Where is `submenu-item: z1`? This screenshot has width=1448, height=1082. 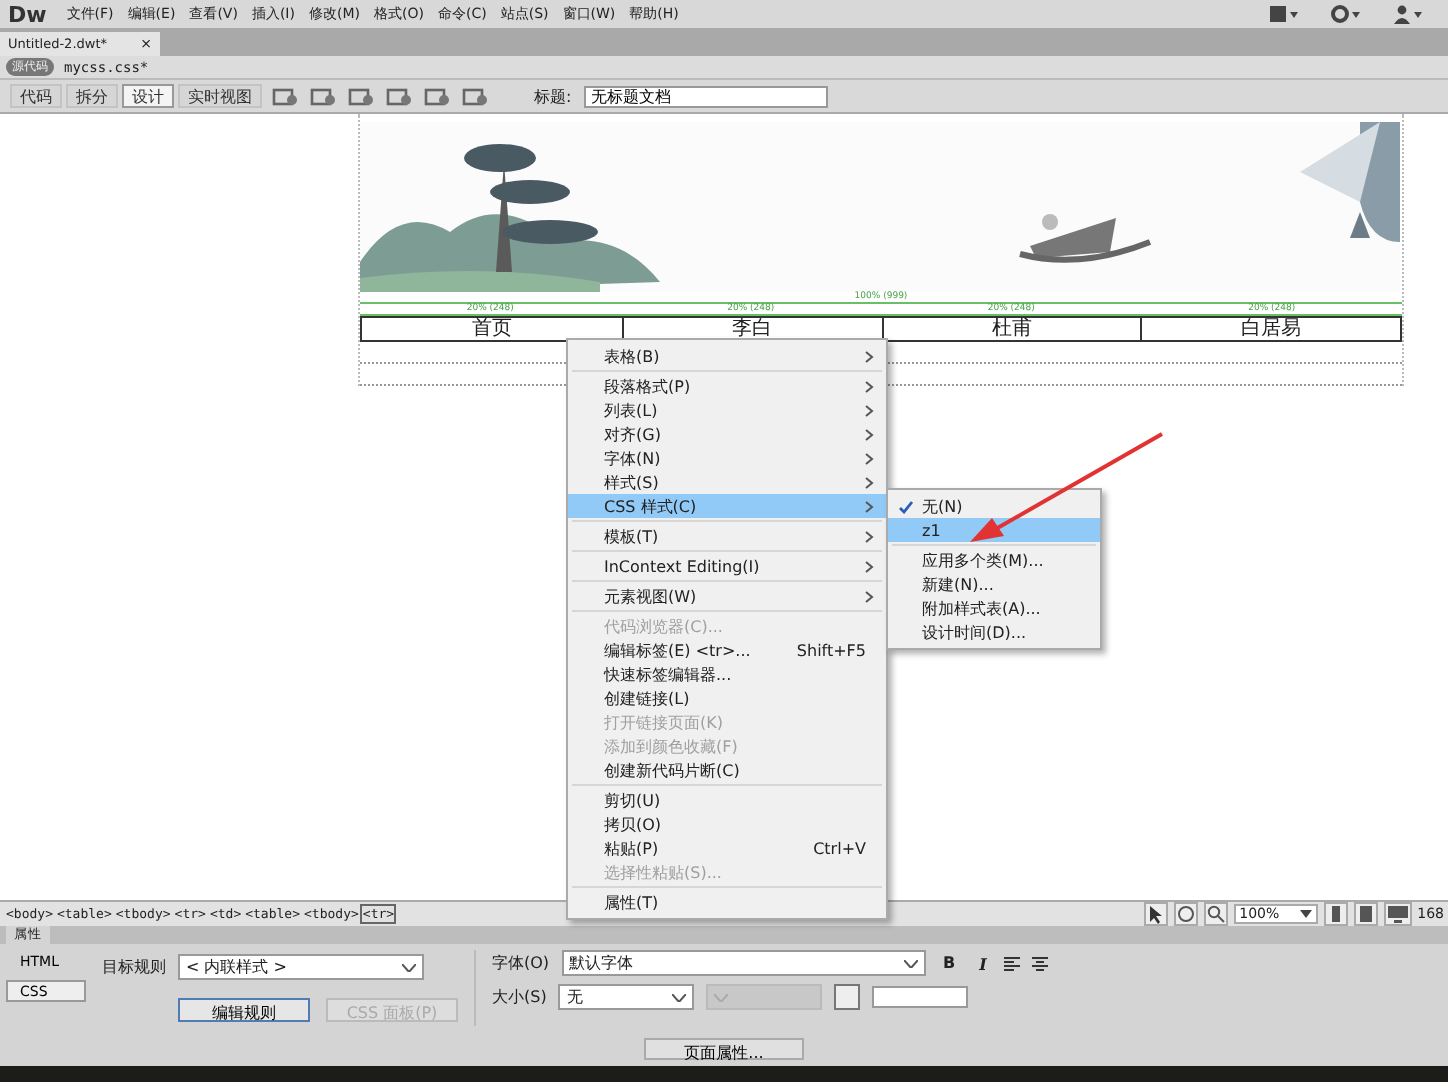 submenu-item: z1 is located at coordinates (994, 530).